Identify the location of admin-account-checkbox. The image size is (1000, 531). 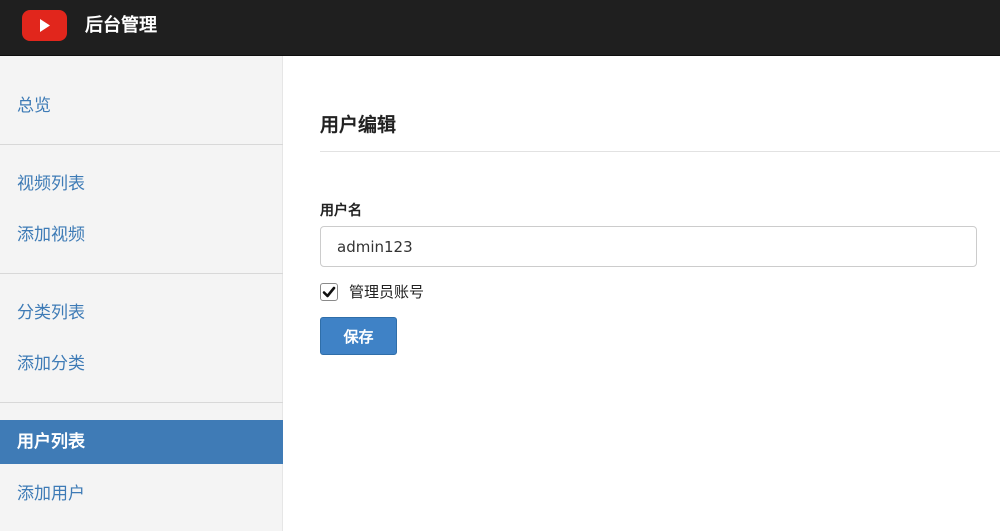
(329, 292).